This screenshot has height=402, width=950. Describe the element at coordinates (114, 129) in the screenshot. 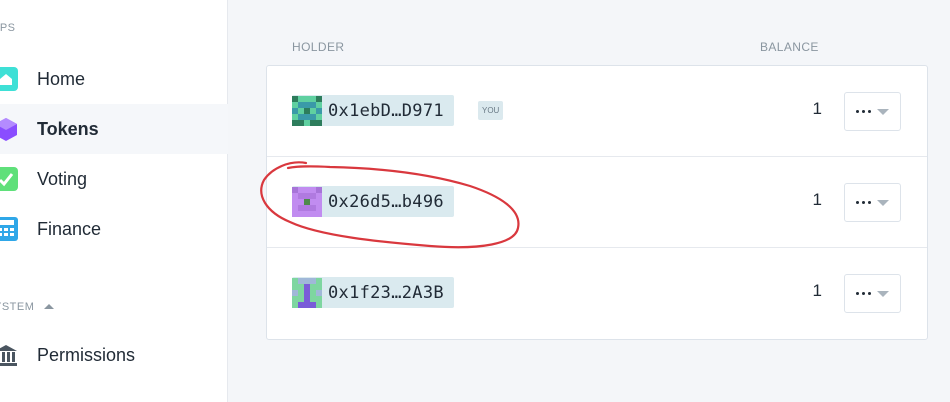

I see `sidebar-item-tokens: Tokens` at that location.